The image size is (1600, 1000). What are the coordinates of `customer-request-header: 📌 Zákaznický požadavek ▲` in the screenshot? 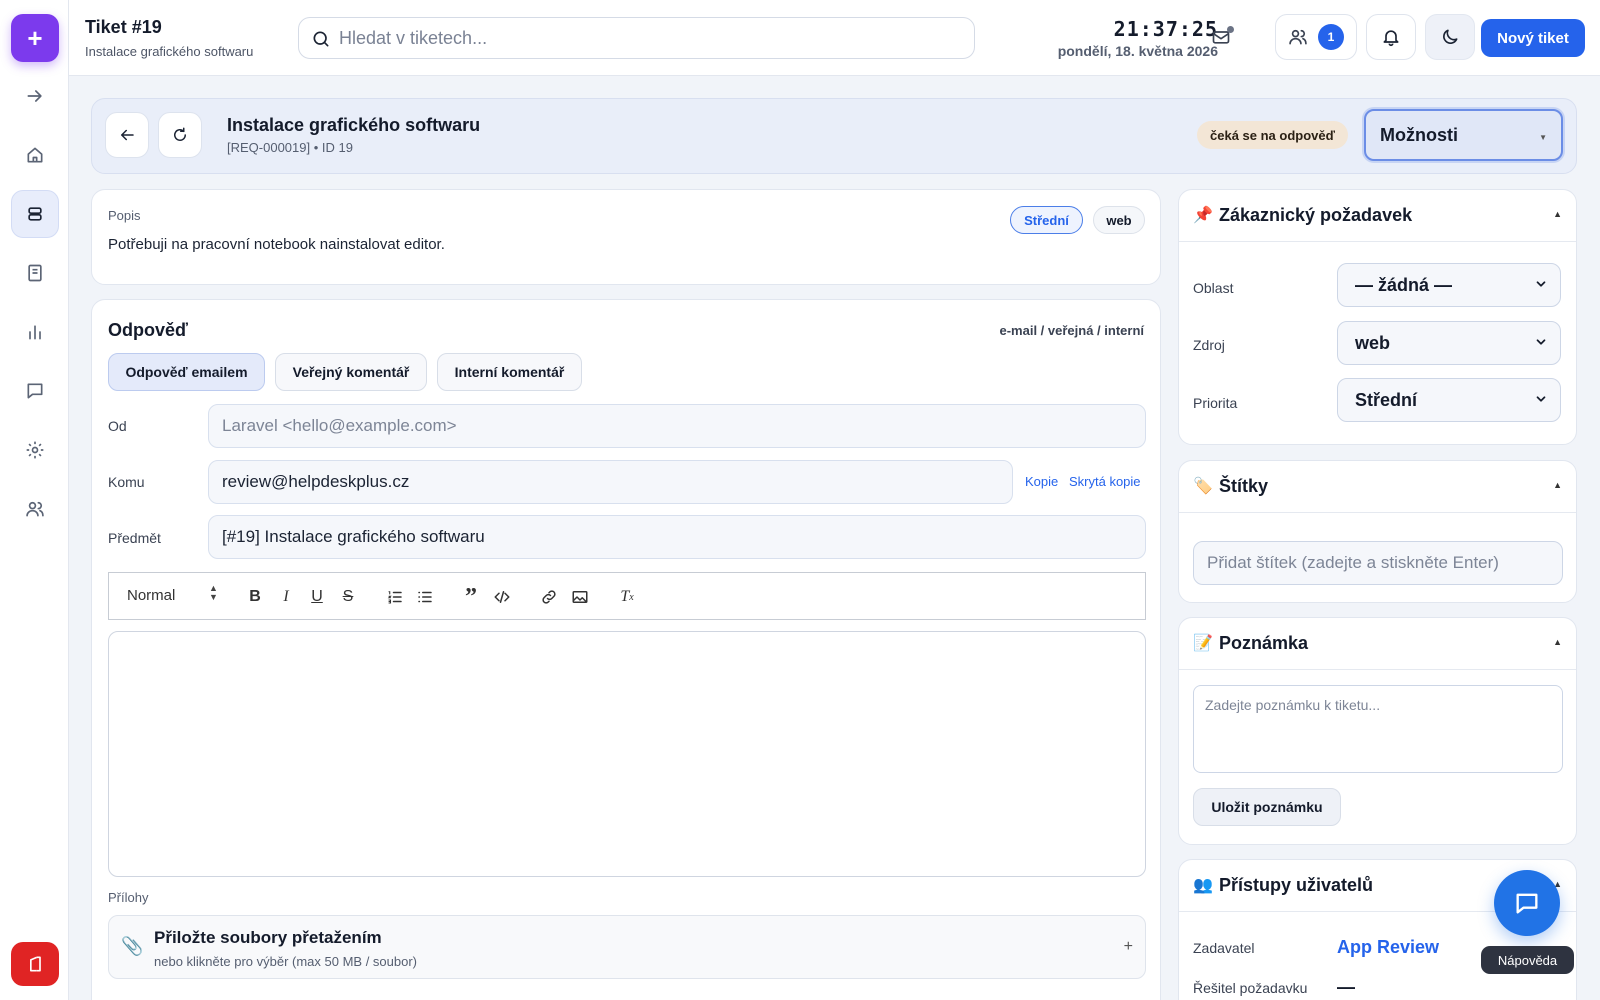 It's located at (1377, 216).